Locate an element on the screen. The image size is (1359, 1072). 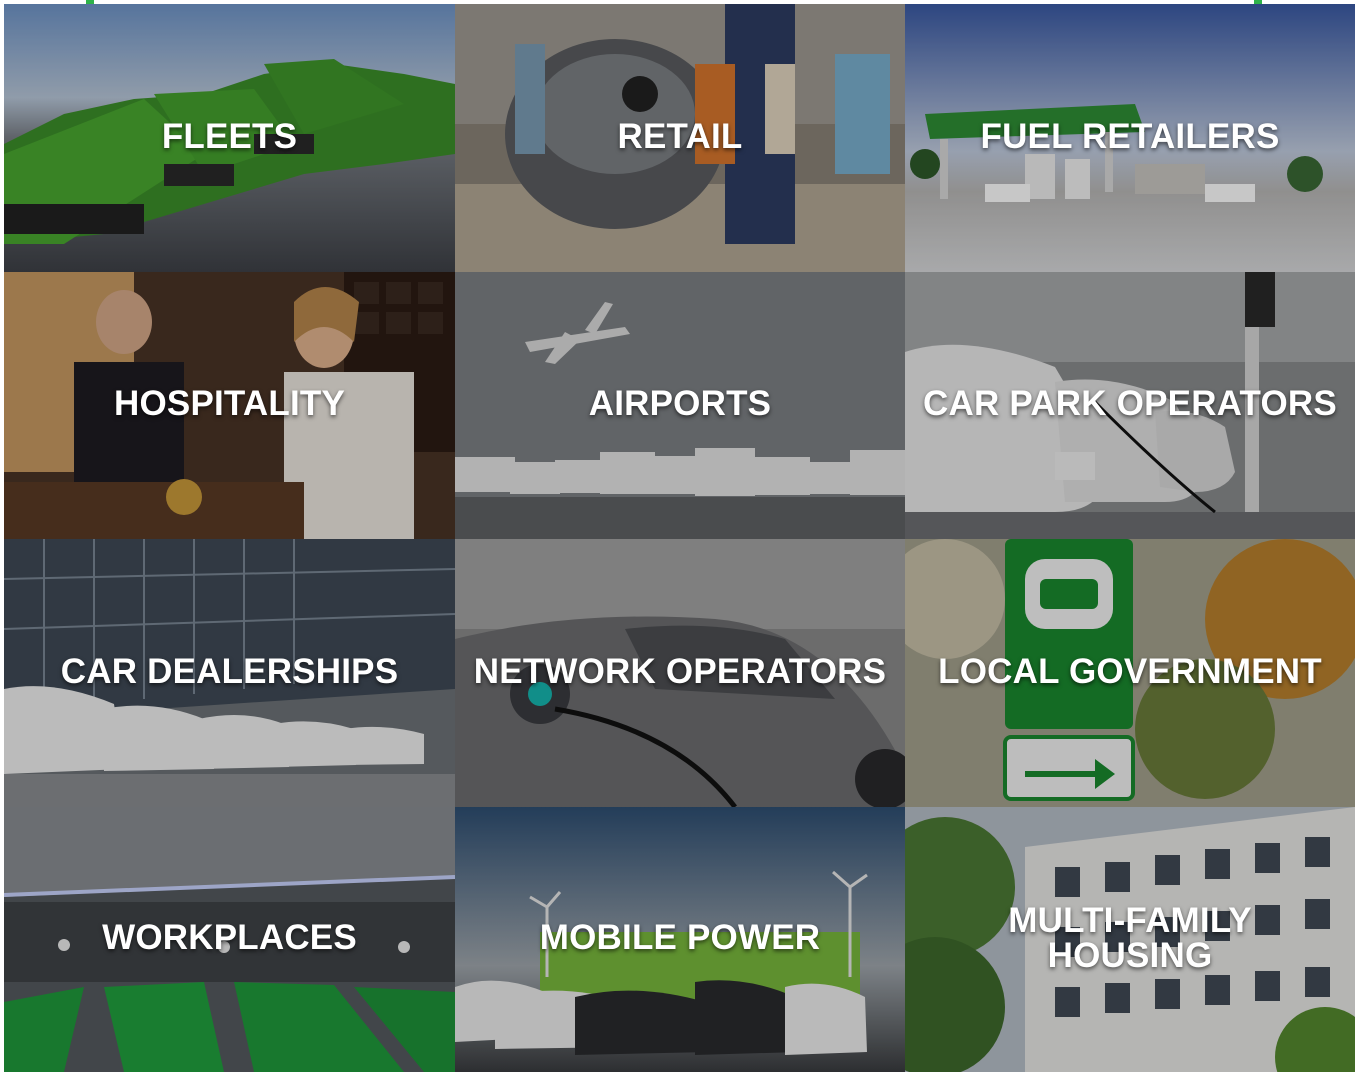
tile-retail: RETAIL is located at coordinates (680, 138).